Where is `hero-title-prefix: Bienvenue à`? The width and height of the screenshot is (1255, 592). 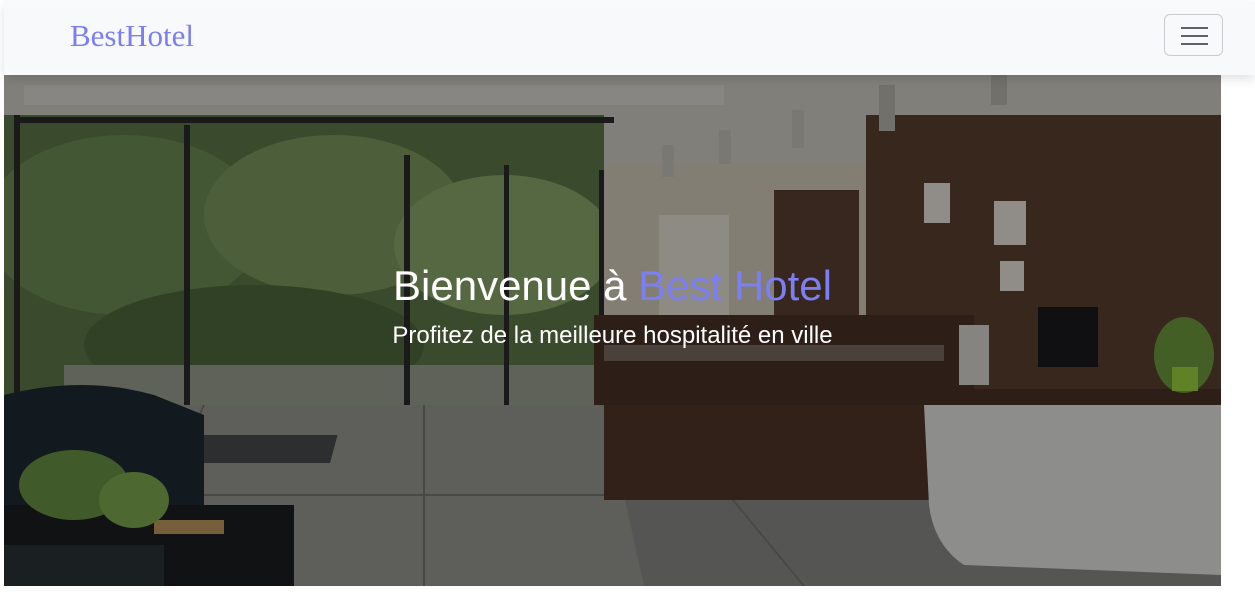 hero-title-prefix: Bienvenue à is located at coordinates (516, 285).